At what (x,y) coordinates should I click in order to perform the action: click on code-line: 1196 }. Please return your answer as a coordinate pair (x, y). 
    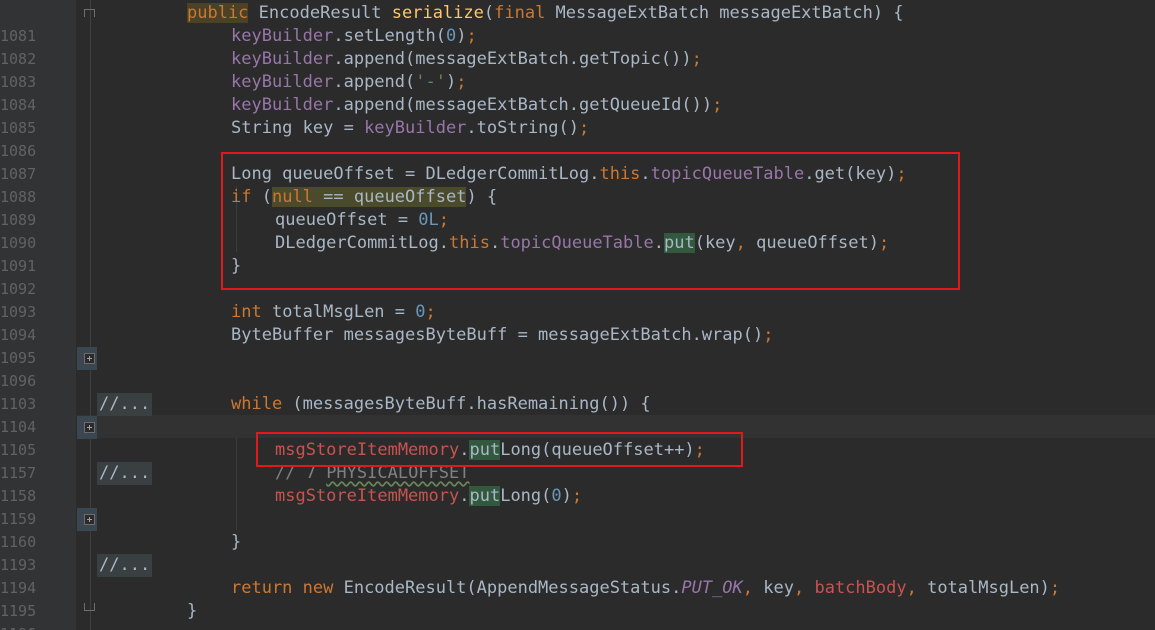
    Looking at the image, I should click on (577, 615).